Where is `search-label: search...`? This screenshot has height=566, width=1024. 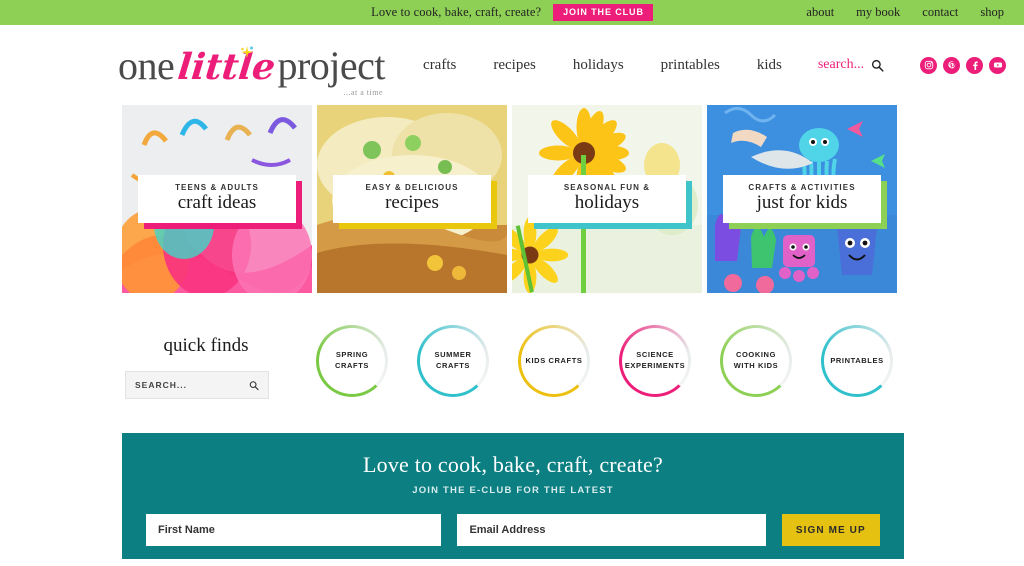 search-label: search... is located at coordinates (841, 64).